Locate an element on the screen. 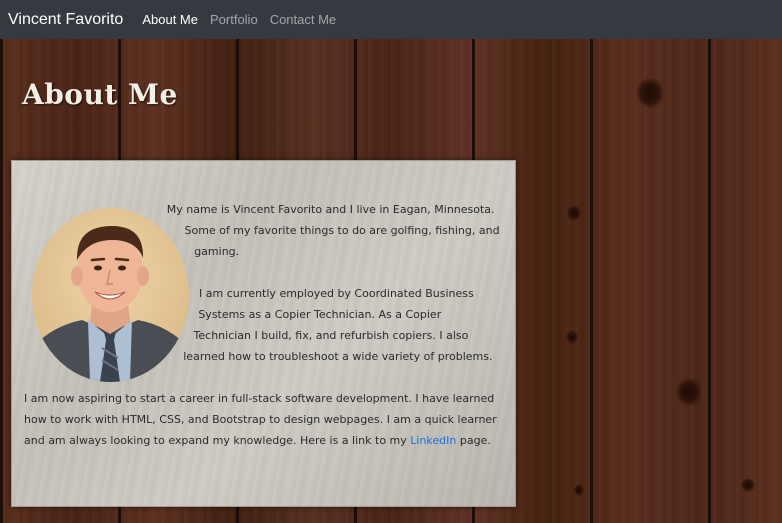  profile-photo is located at coordinates (110, 295).